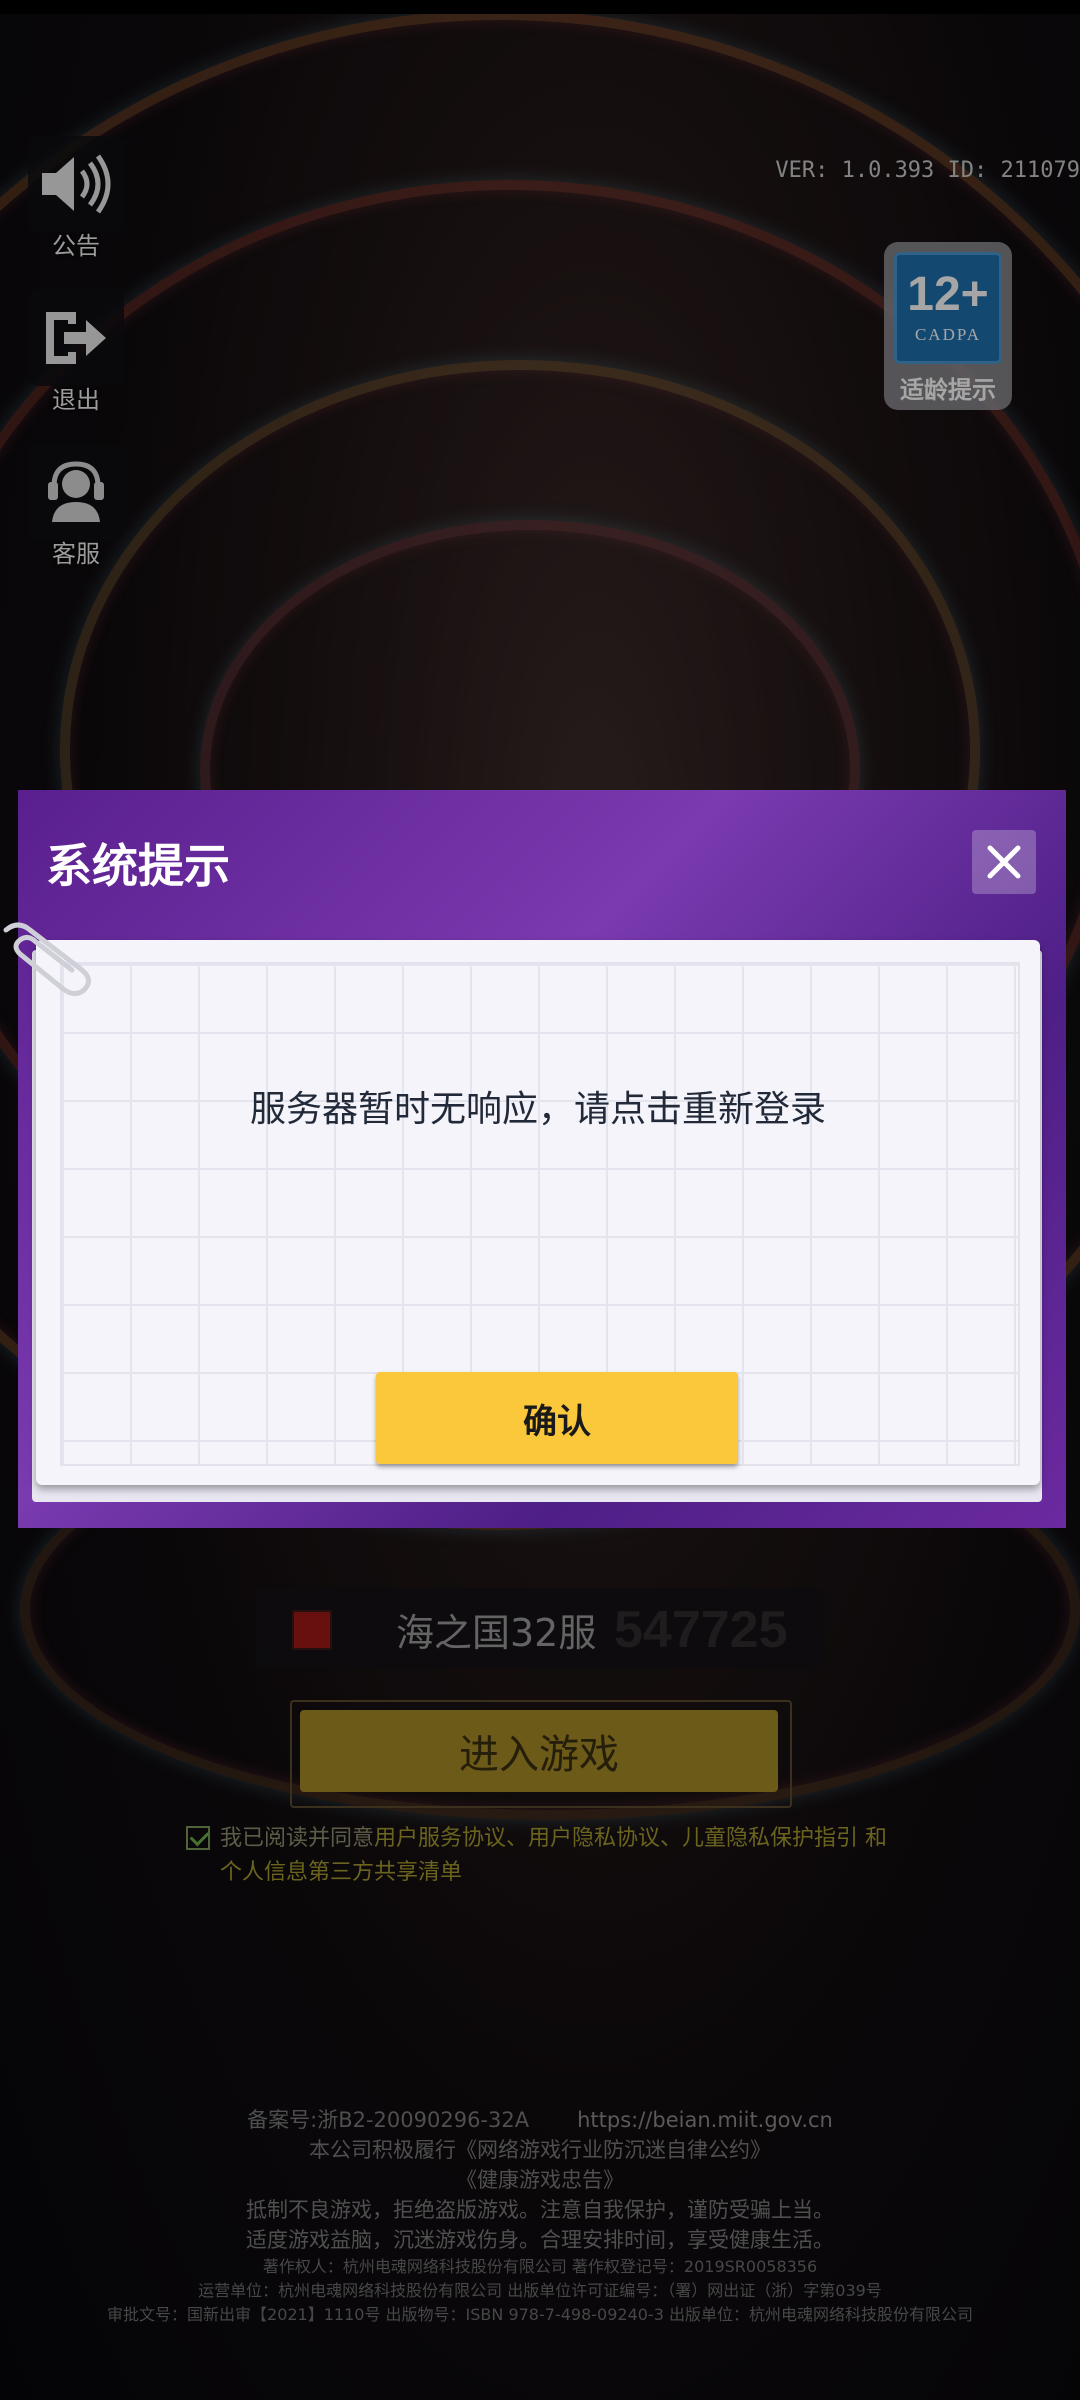  What do you see at coordinates (138, 866) in the screenshot?
I see `dialog-title: 系统提示` at bounding box center [138, 866].